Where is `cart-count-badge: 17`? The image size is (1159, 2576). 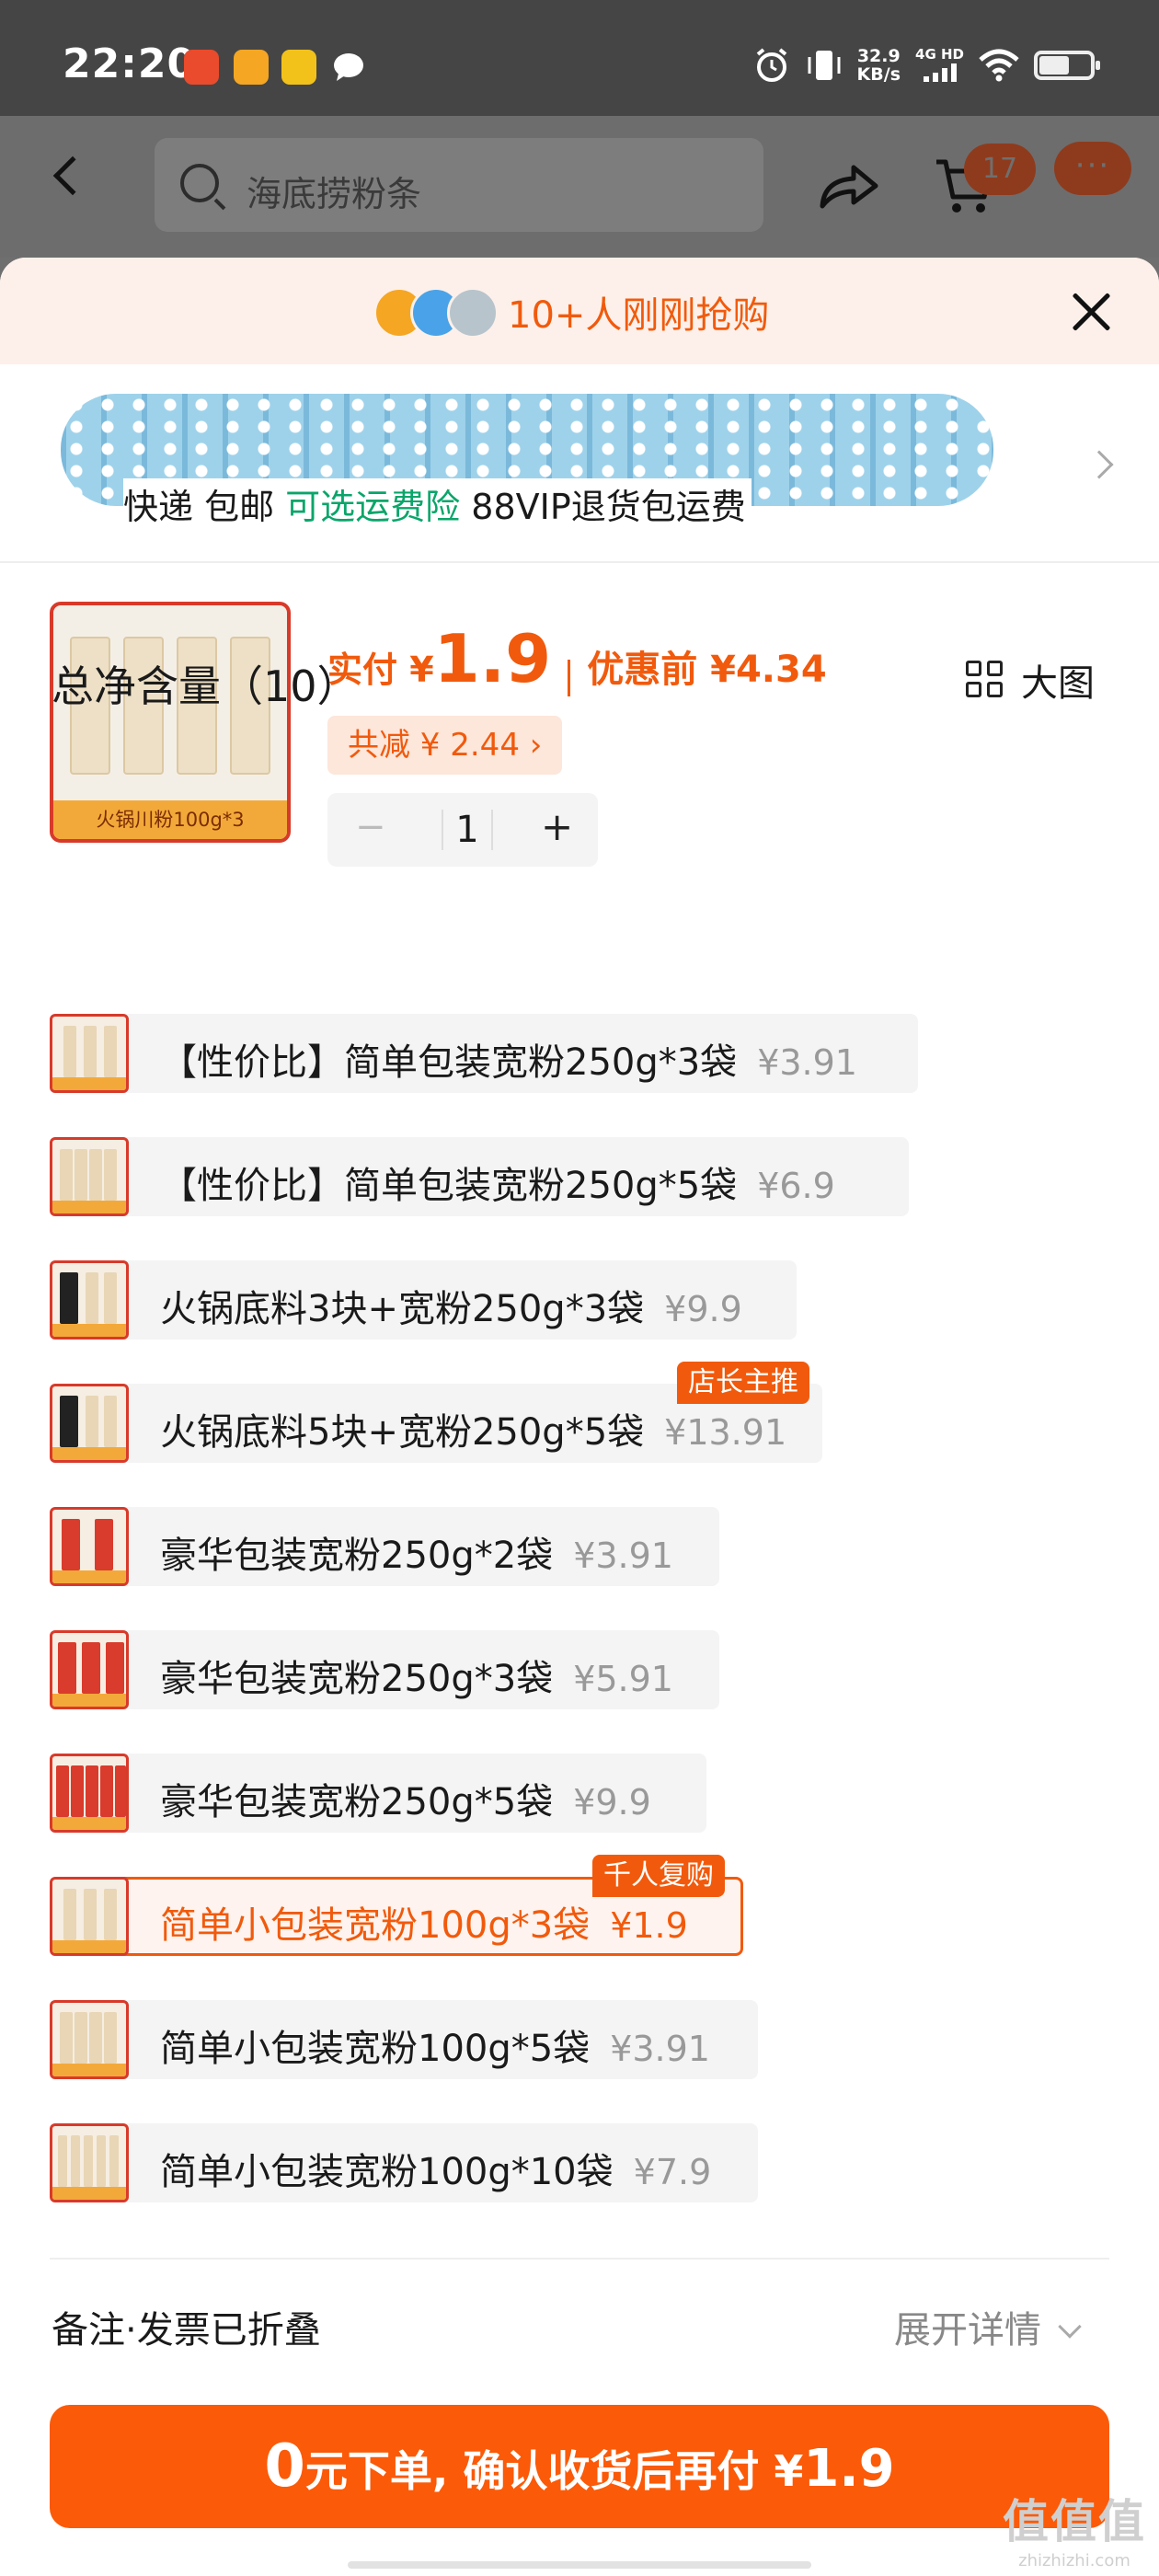 cart-count-badge: 17 is located at coordinates (1000, 169).